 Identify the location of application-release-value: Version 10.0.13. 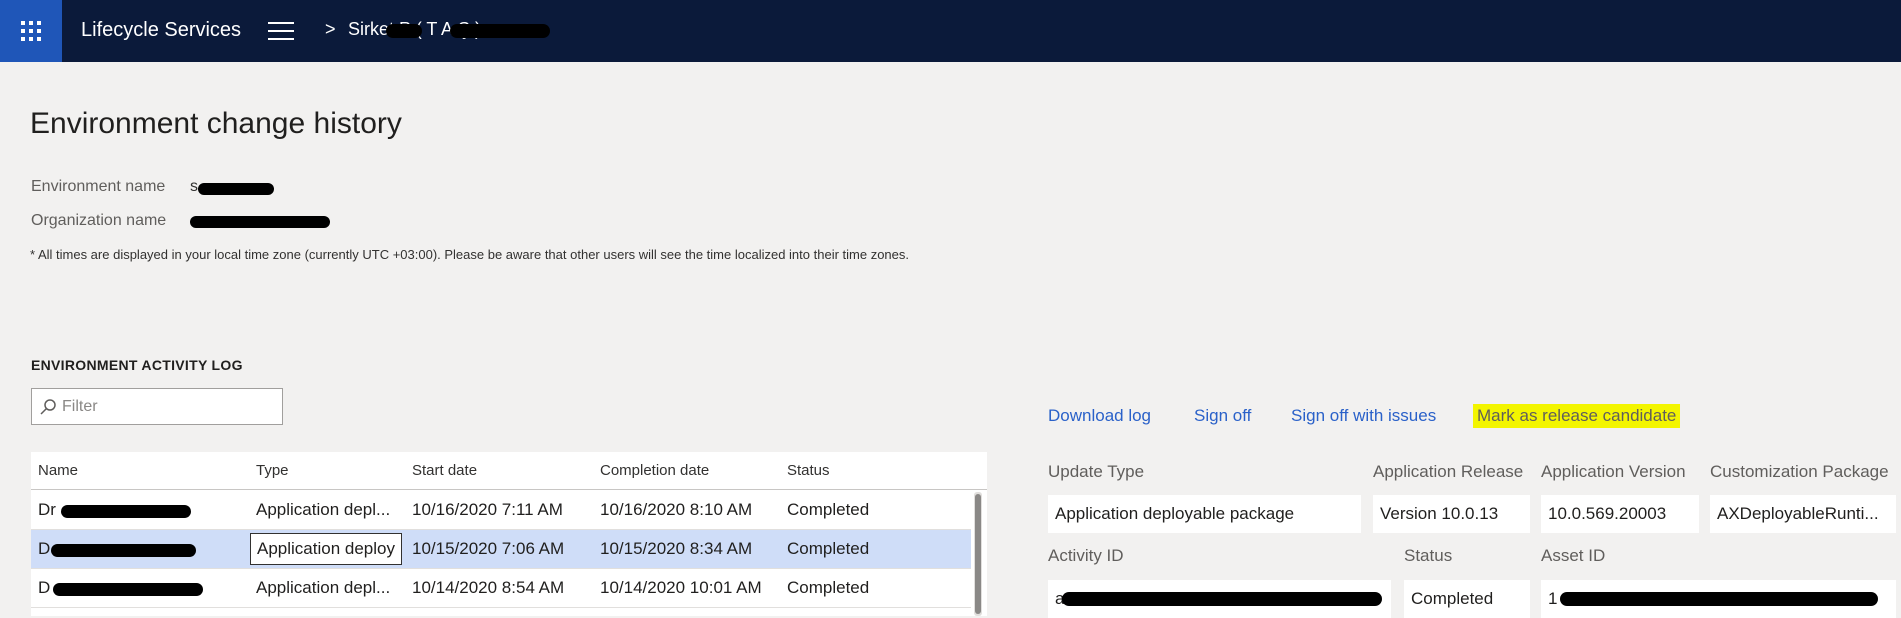
(1451, 514).